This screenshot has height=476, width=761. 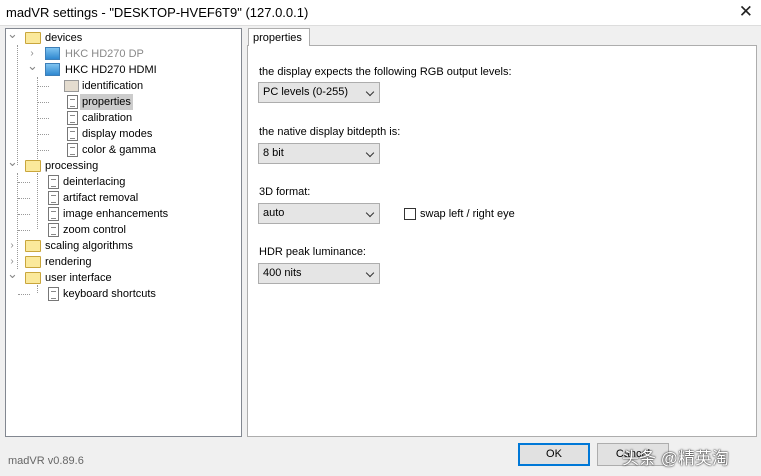 What do you see at coordinates (312, 252) in the screenshot?
I see `hdr-peak-label: HDR peak luminance:` at bounding box center [312, 252].